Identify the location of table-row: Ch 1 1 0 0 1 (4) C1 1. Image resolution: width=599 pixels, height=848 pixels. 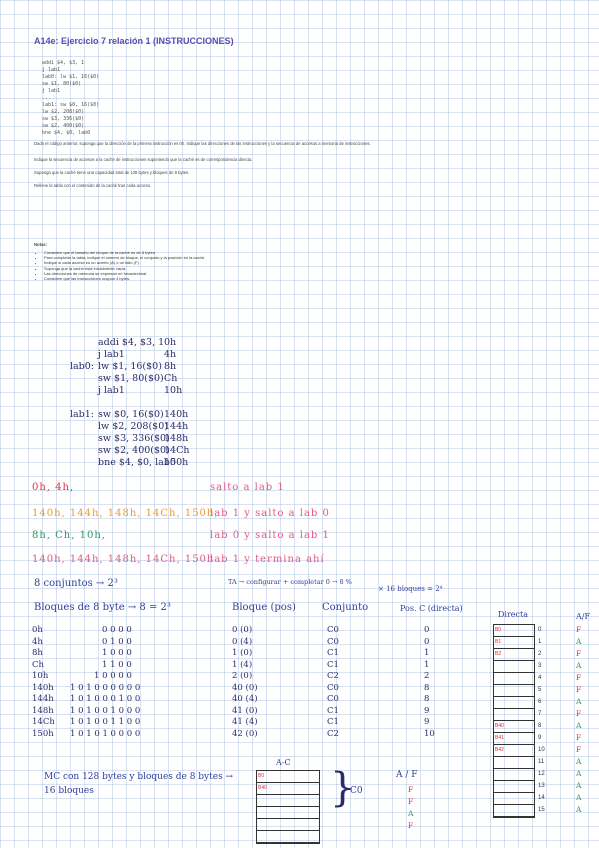
(242, 666).